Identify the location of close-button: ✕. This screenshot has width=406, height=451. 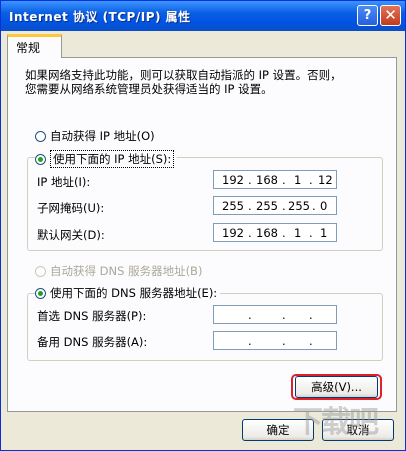
(390, 15).